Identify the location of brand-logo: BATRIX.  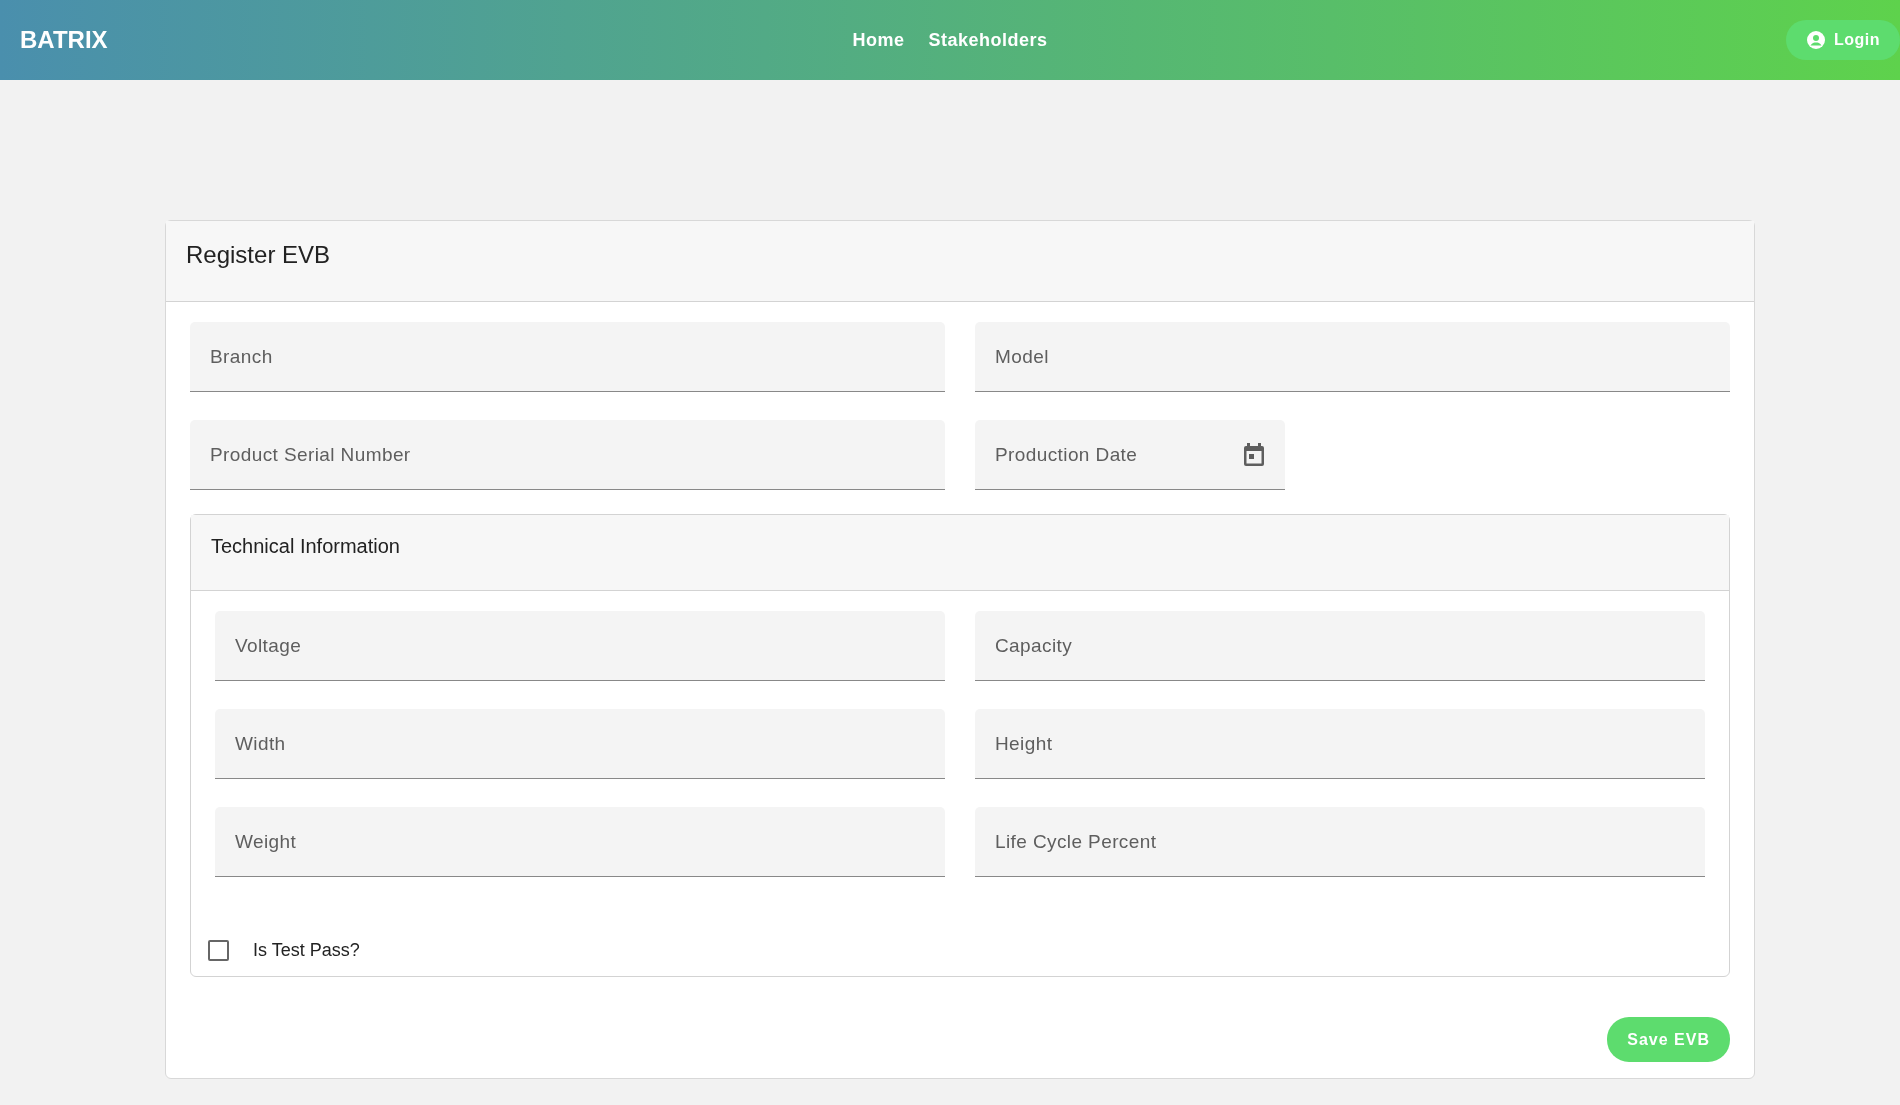
(64, 40).